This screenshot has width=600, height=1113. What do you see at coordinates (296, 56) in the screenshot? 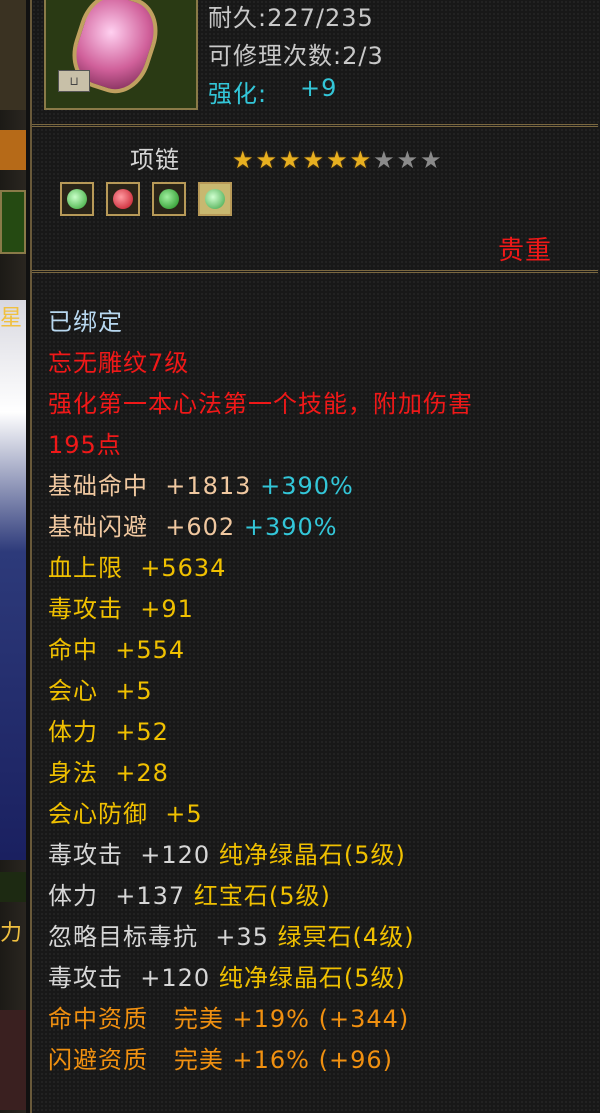
I see `repair-count-text: 可修理次数:2/3` at bounding box center [296, 56].